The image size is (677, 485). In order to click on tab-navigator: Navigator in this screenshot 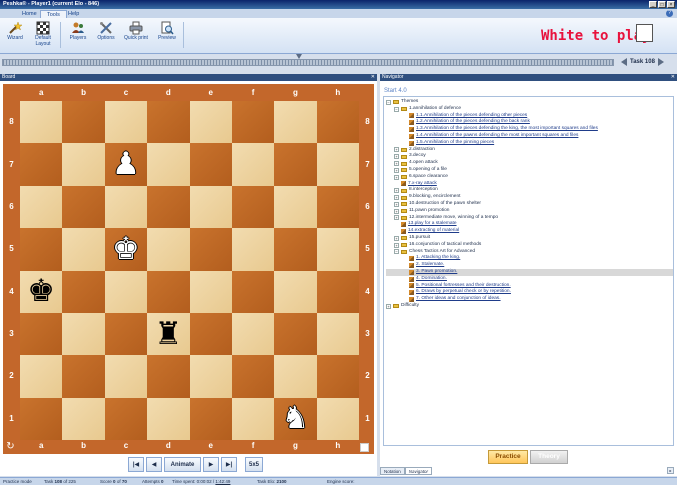, I will do `click(418, 471)`.